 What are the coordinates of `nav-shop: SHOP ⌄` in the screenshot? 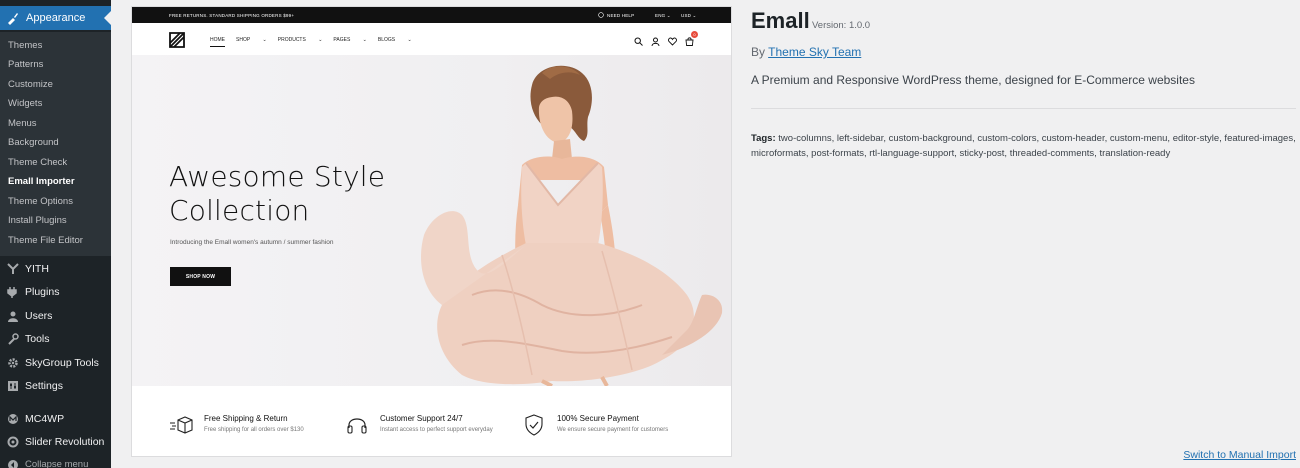 It's located at (251, 40).